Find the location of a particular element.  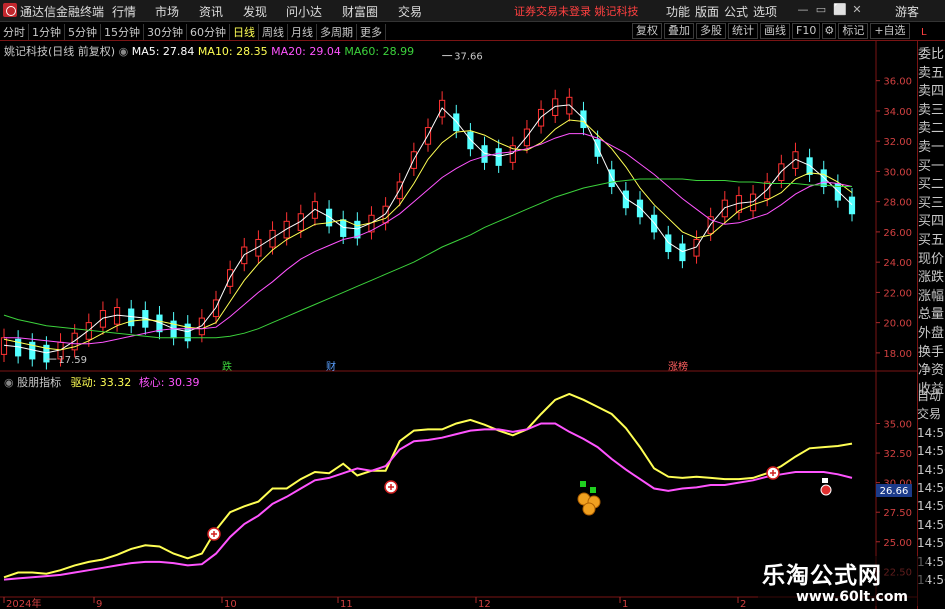

quote-field-12: 涨跌 is located at coordinates (931, 278).